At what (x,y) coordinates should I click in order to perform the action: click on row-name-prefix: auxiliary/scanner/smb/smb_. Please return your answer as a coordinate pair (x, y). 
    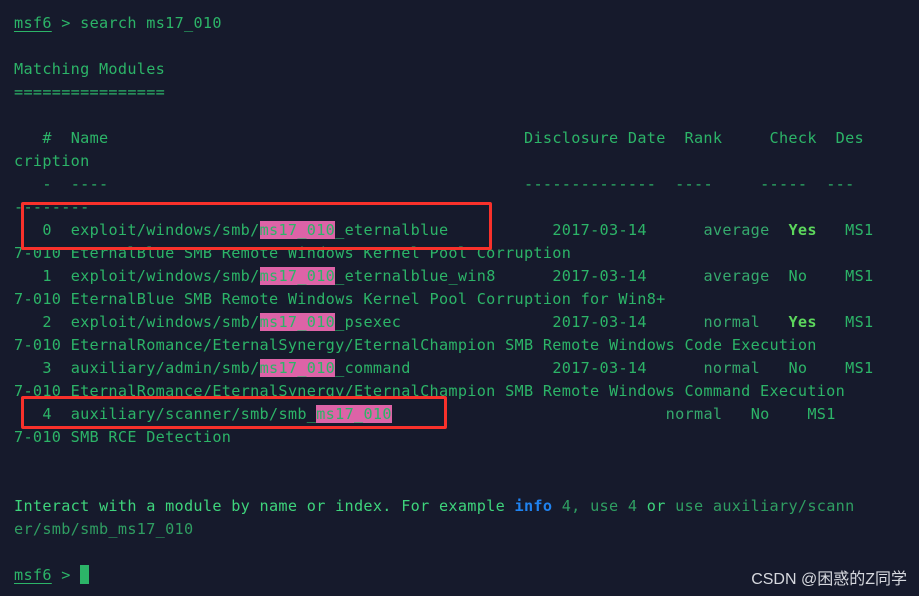
    Looking at the image, I should click on (193, 414).